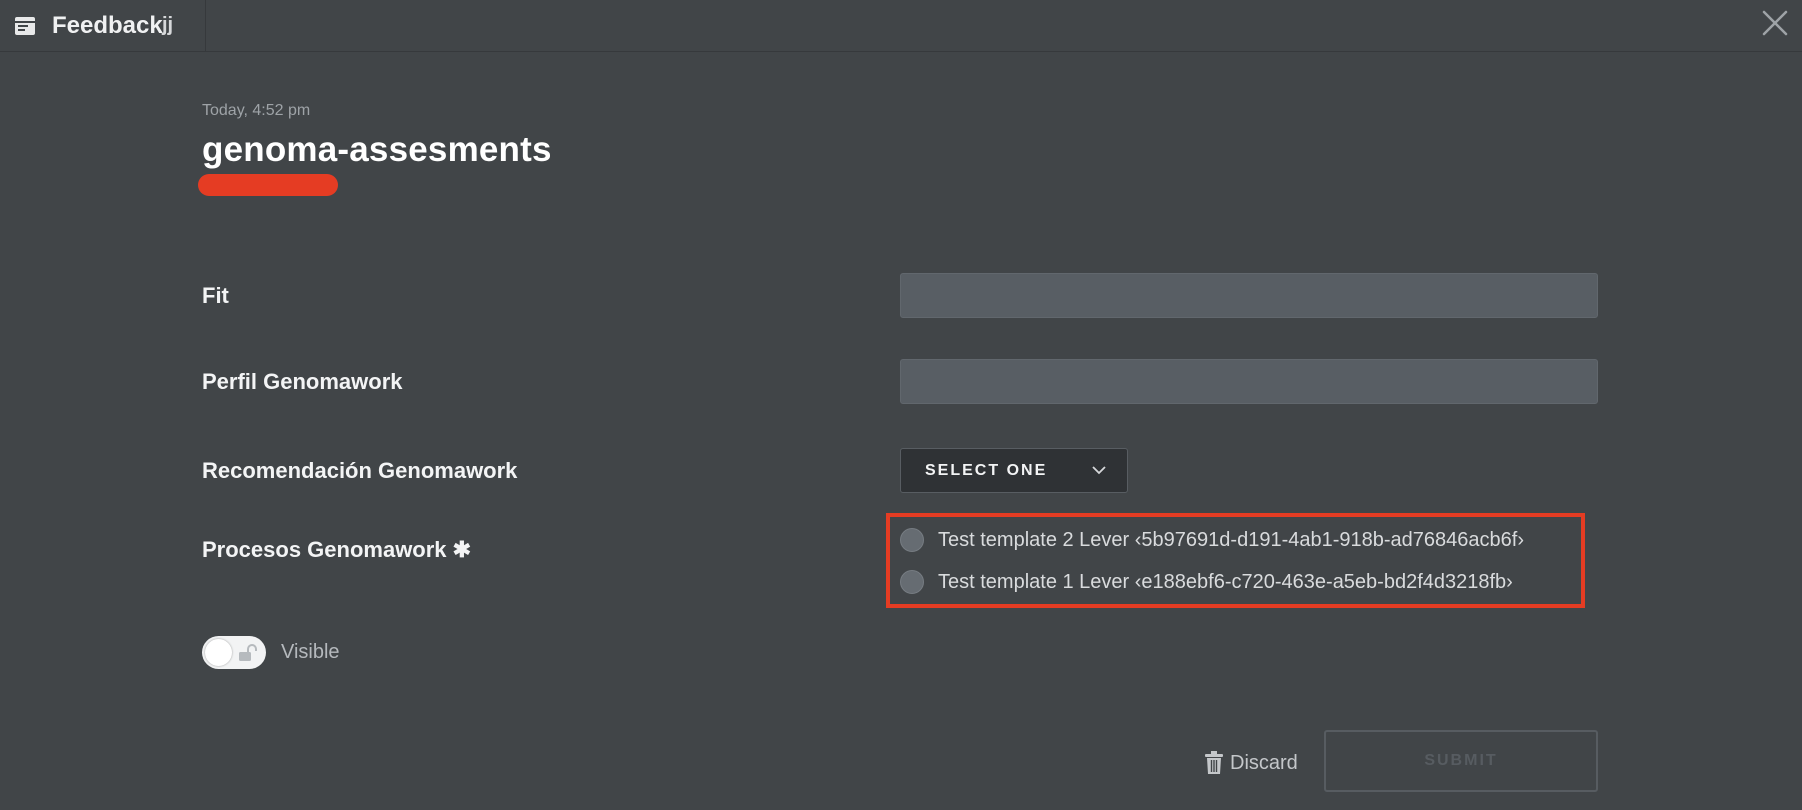 Image resolution: width=1802 pixels, height=810 pixels. Describe the element at coordinates (268, 185) in the screenshot. I see `redaction-mark` at that location.